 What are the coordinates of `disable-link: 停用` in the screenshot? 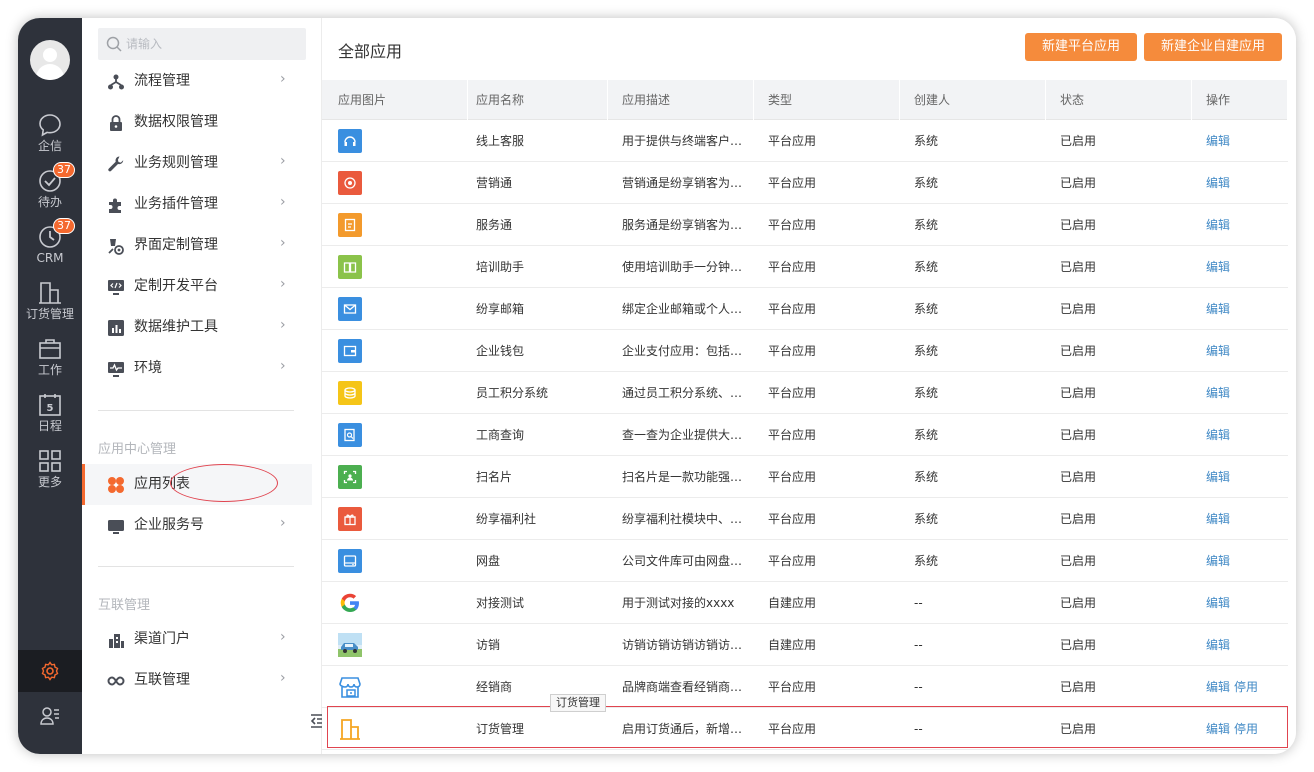 It's located at (1246, 687).